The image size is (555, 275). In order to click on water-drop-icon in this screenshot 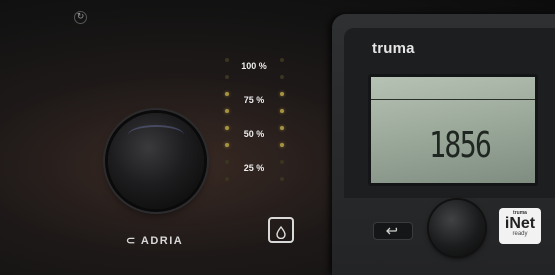, I will do `click(281, 232)`.